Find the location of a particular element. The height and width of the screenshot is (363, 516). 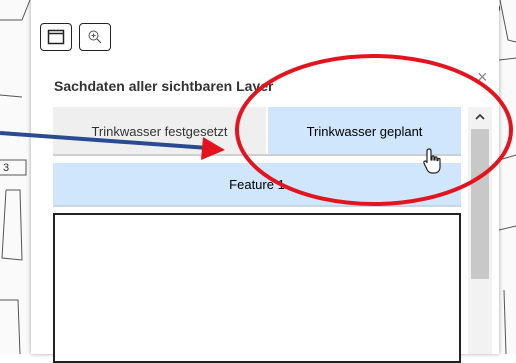

tab-trinkwasser-geplant: Trinkwasser geplant is located at coordinates (364, 131).